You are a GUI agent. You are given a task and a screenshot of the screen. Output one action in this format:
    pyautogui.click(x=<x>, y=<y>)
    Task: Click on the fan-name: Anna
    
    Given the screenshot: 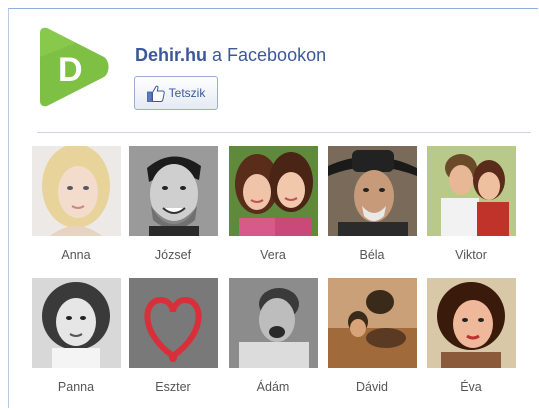 What is the action you would take?
    pyautogui.click(x=76, y=255)
    